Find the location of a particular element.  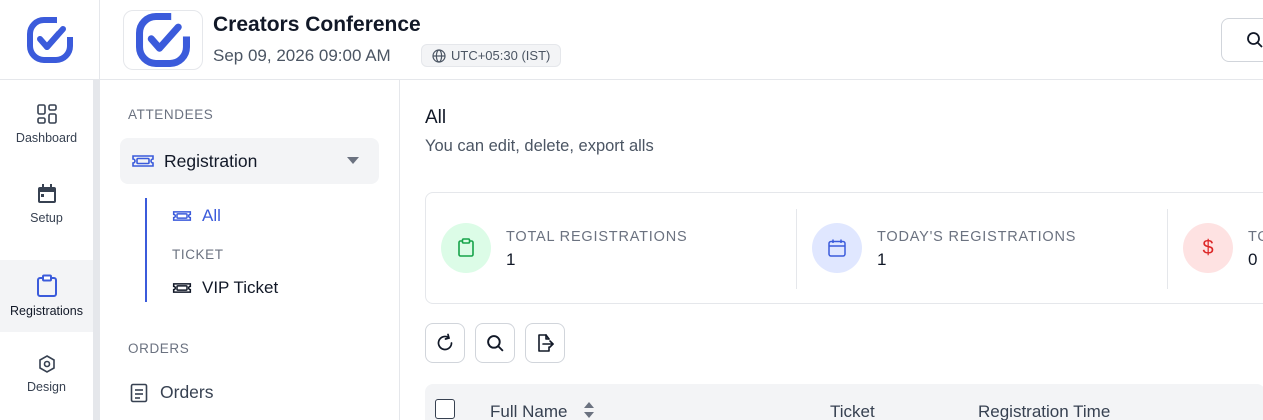

dashboard-icon is located at coordinates (46, 114).